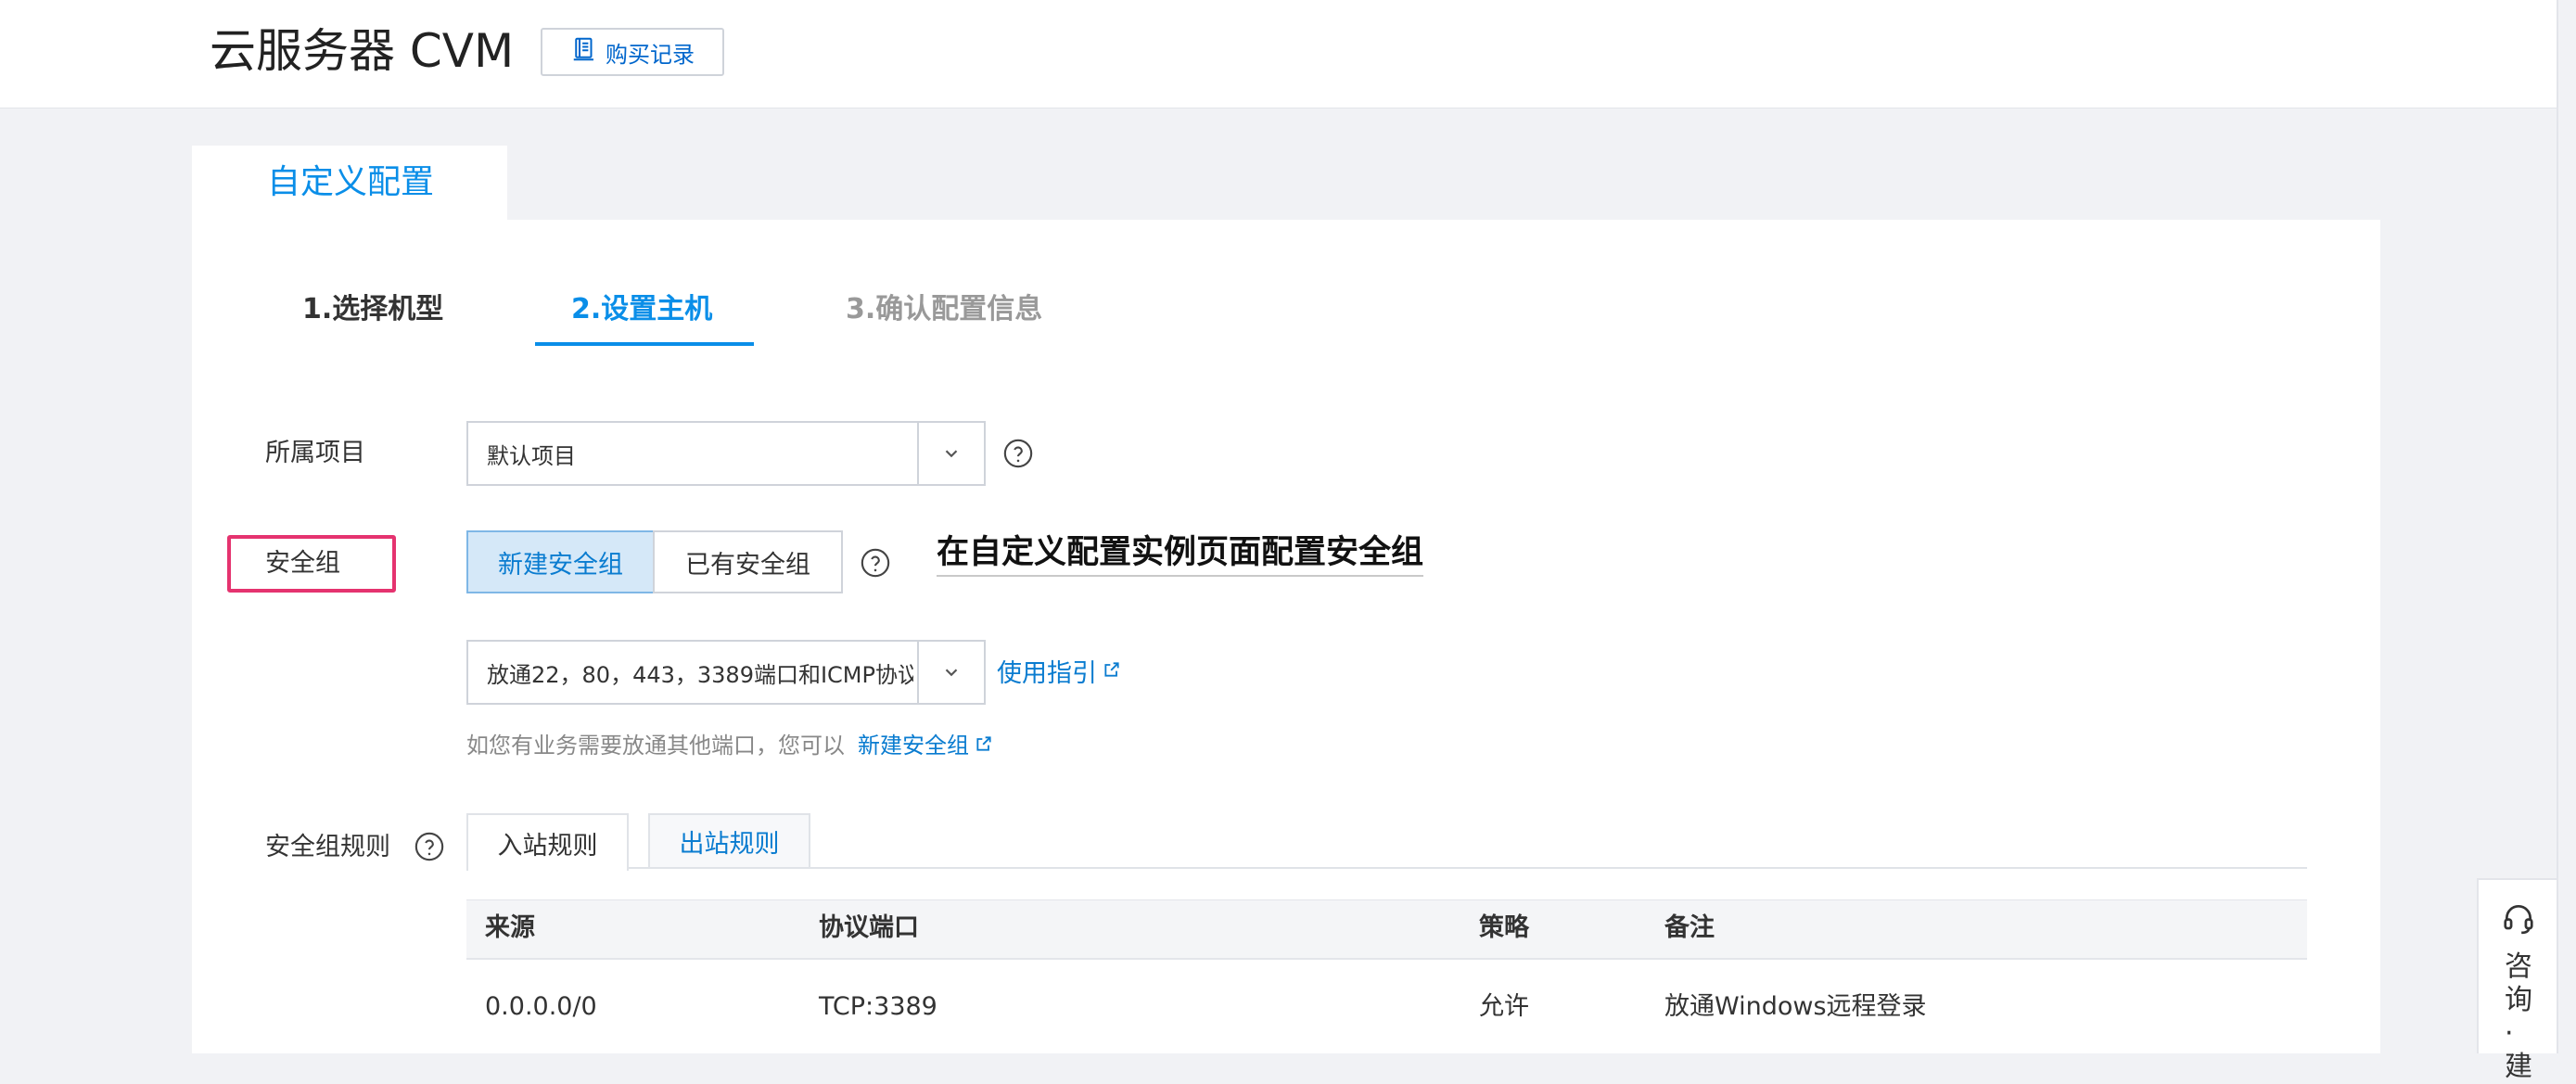  Describe the element at coordinates (1047, 673) in the screenshot. I see `usage-guide-label: 使用指引` at that location.